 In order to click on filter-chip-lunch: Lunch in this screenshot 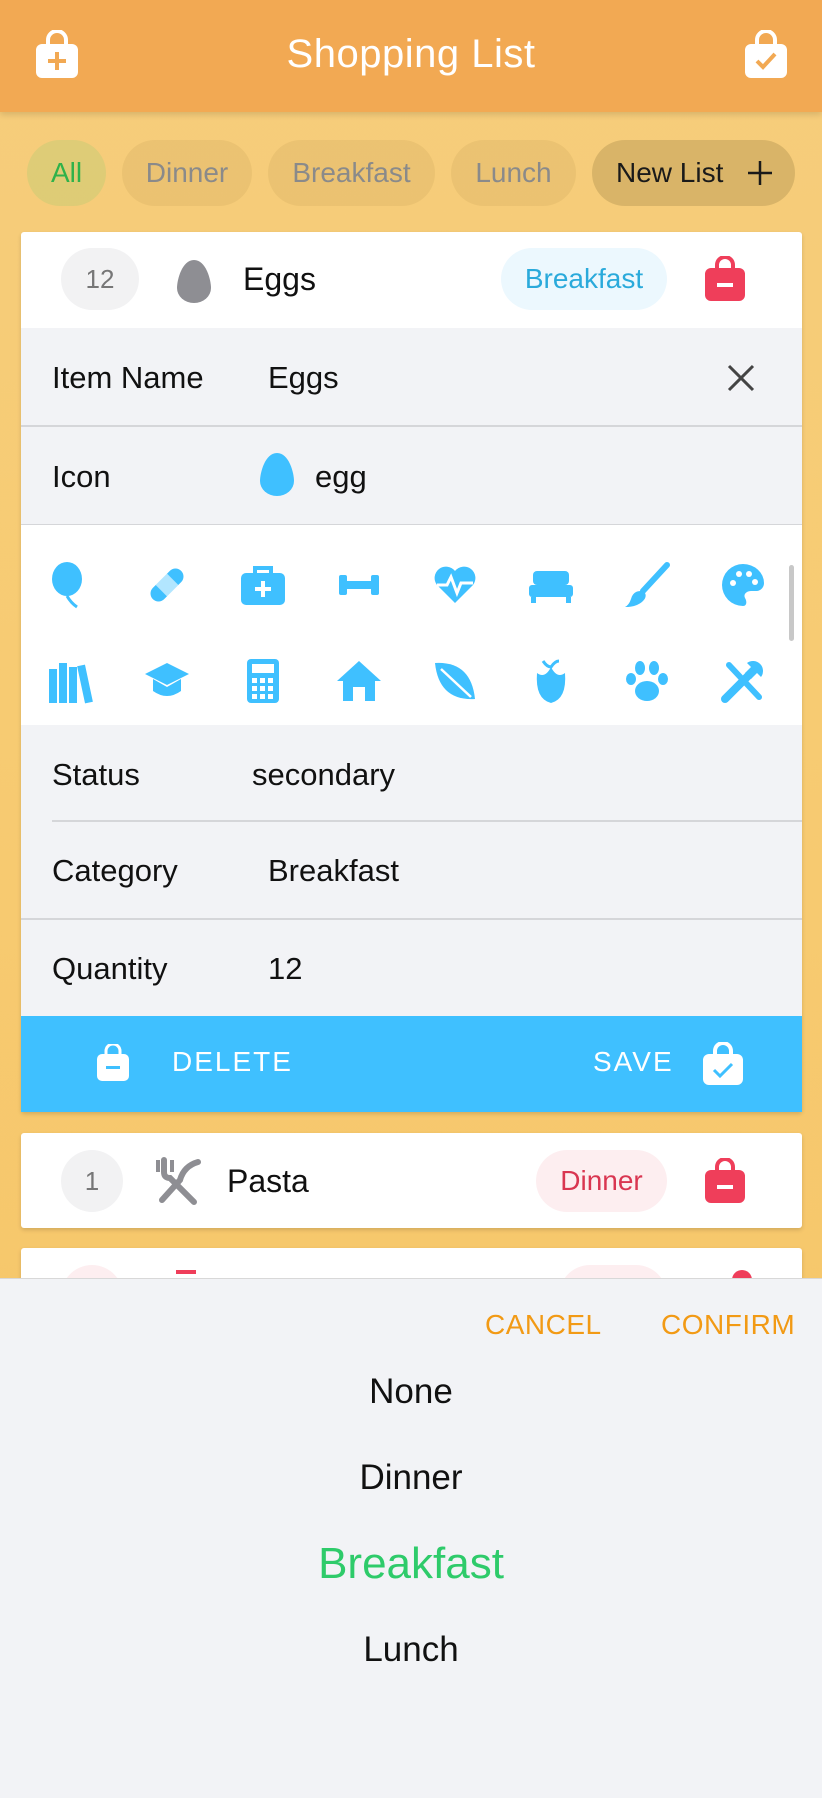, I will do `click(513, 173)`.